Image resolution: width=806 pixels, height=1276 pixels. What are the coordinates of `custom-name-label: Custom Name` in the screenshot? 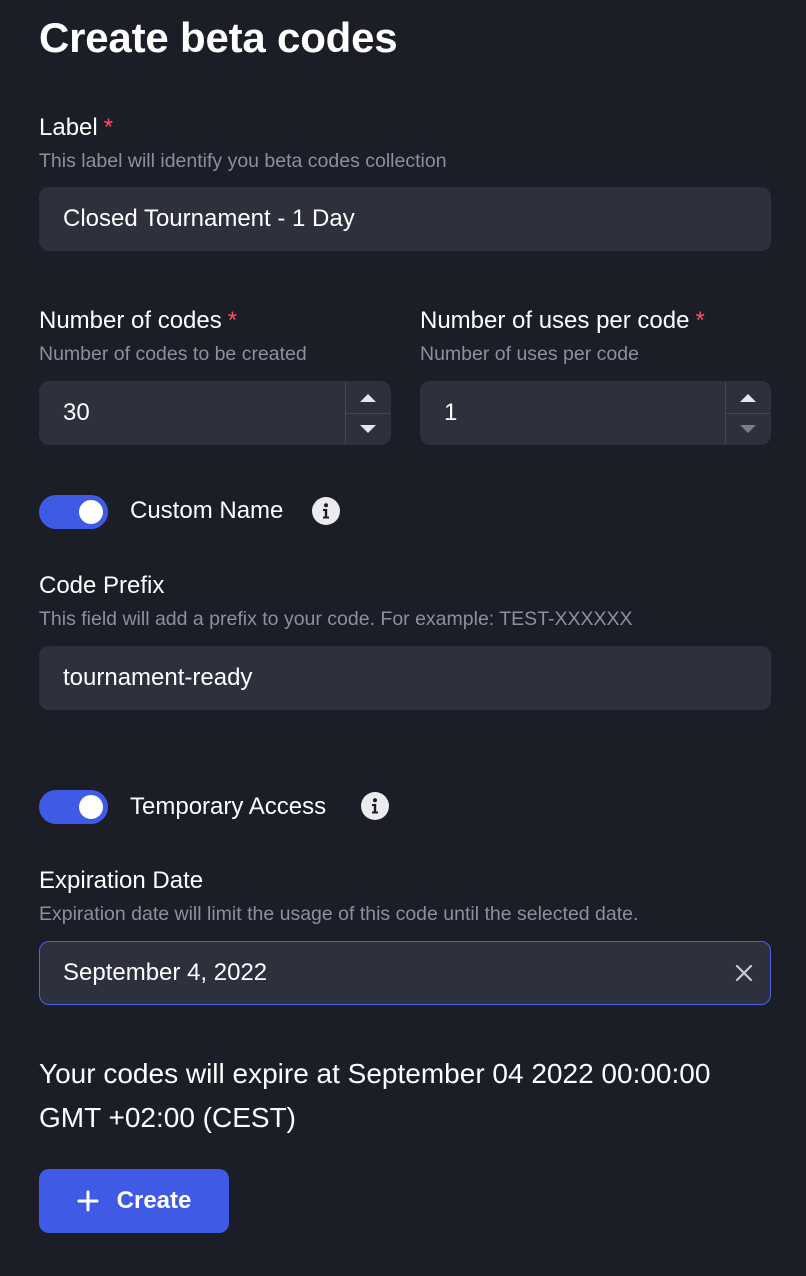 It's located at (207, 510).